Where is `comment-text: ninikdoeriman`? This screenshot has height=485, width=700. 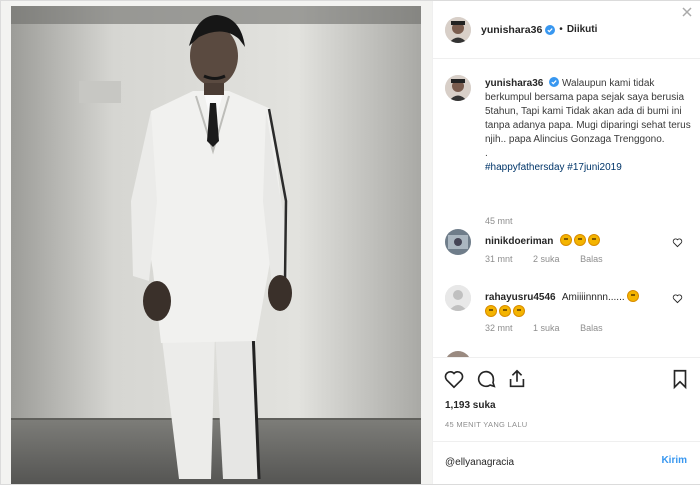 comment-text: ninikdoeriman is located at coordinates (580, 241).